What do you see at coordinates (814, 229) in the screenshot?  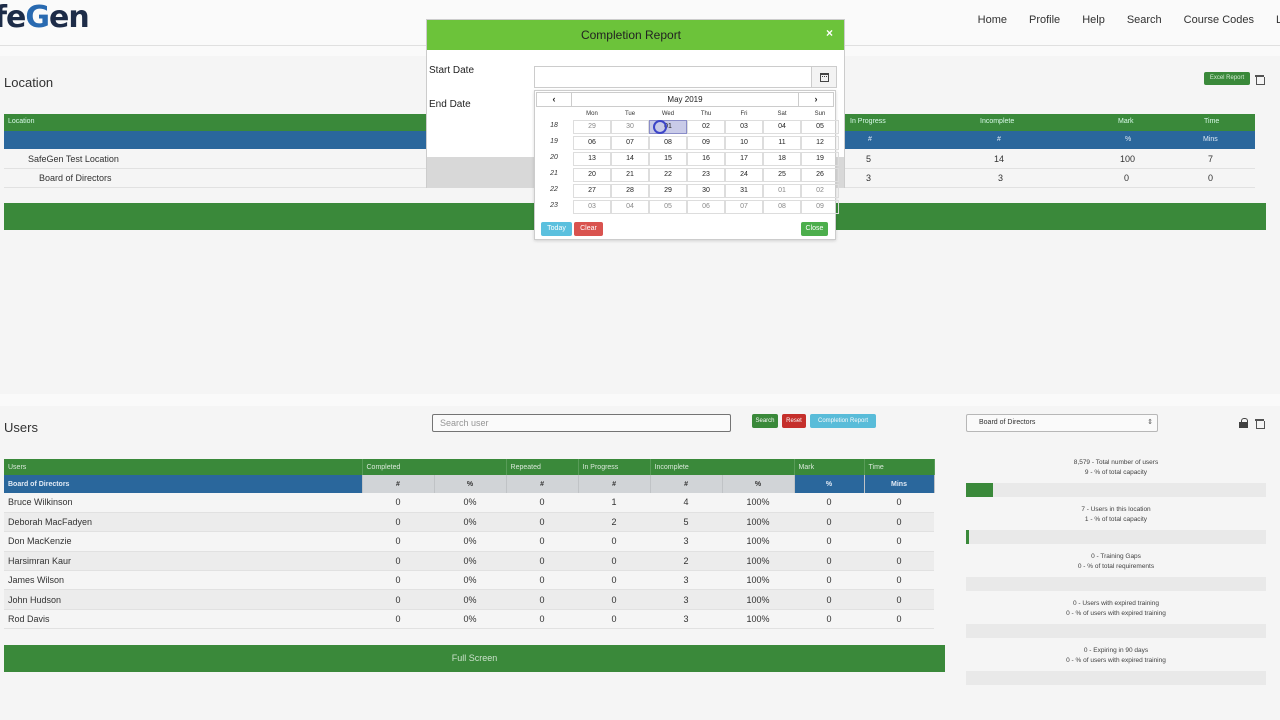 I see `close-button: Close` at bounding box center [814, 229].